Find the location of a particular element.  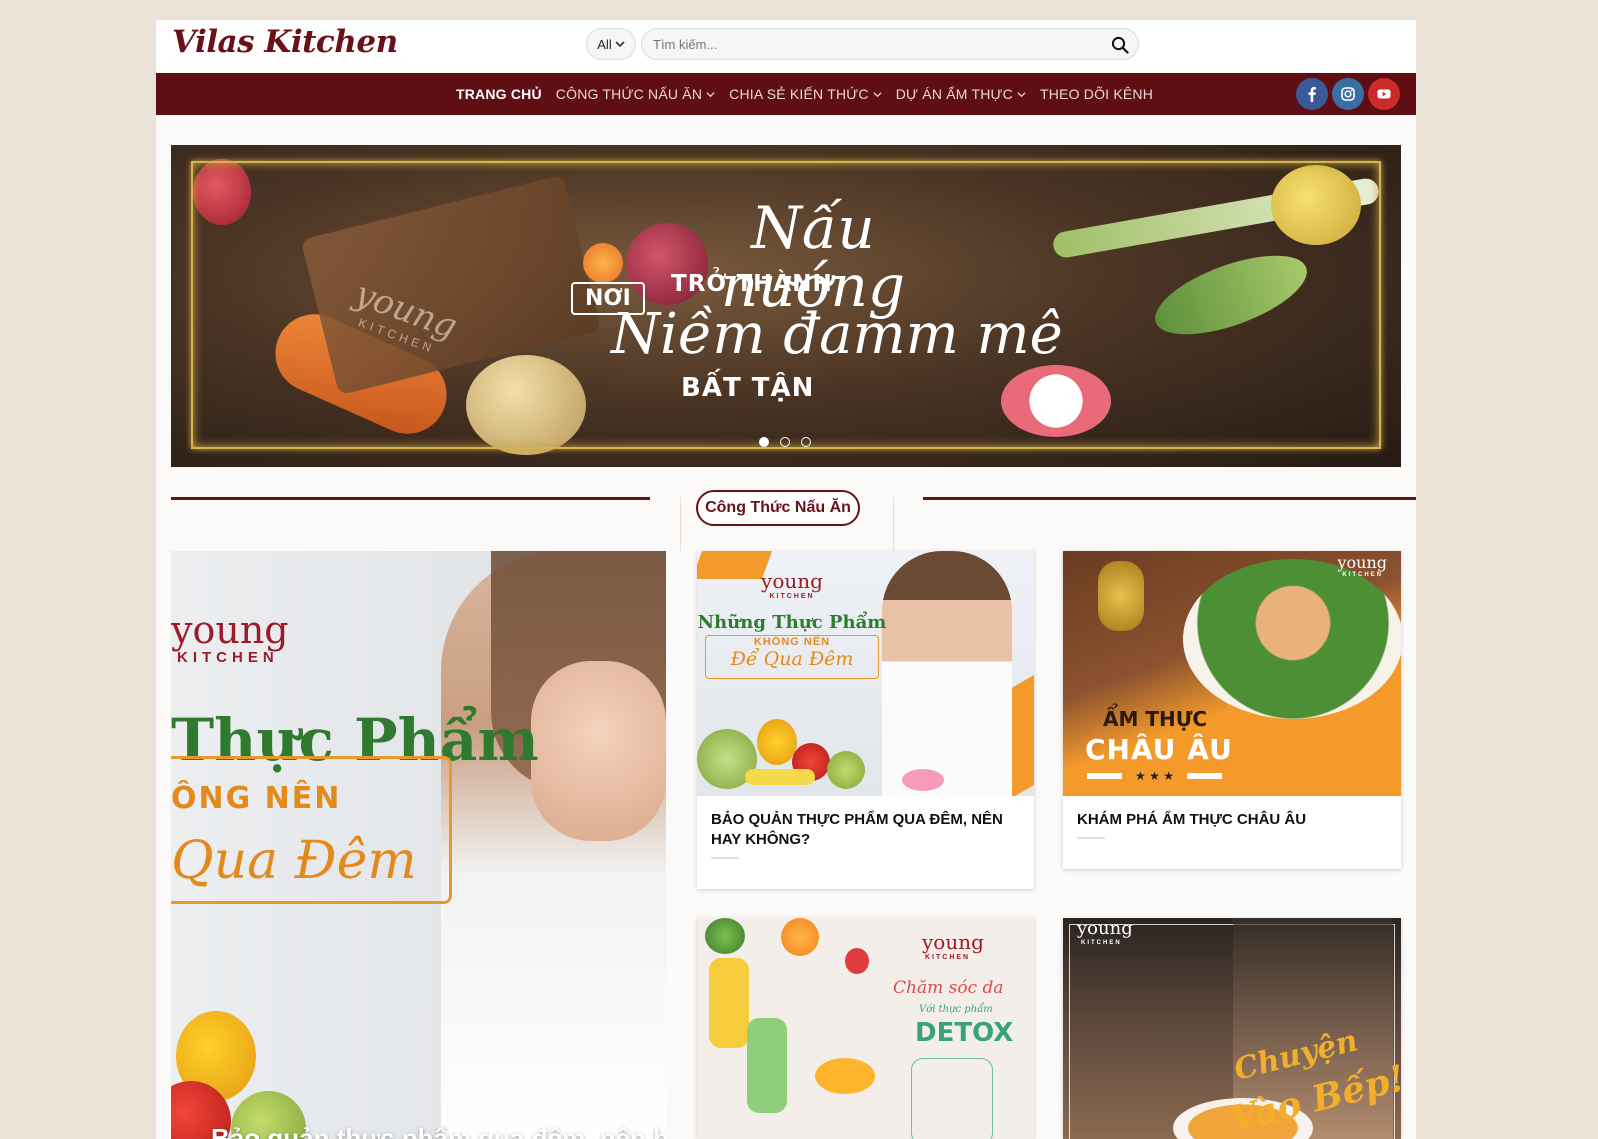

woman-image is located at coordinates (947, 673).